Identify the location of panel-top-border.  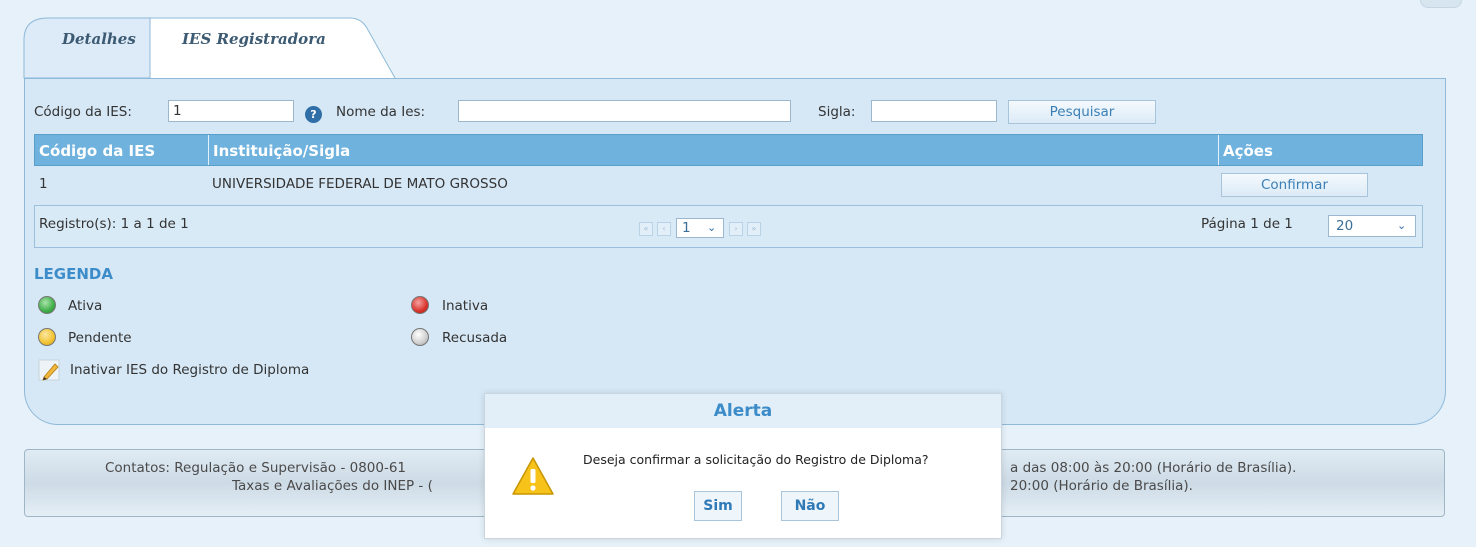
(734, 78).